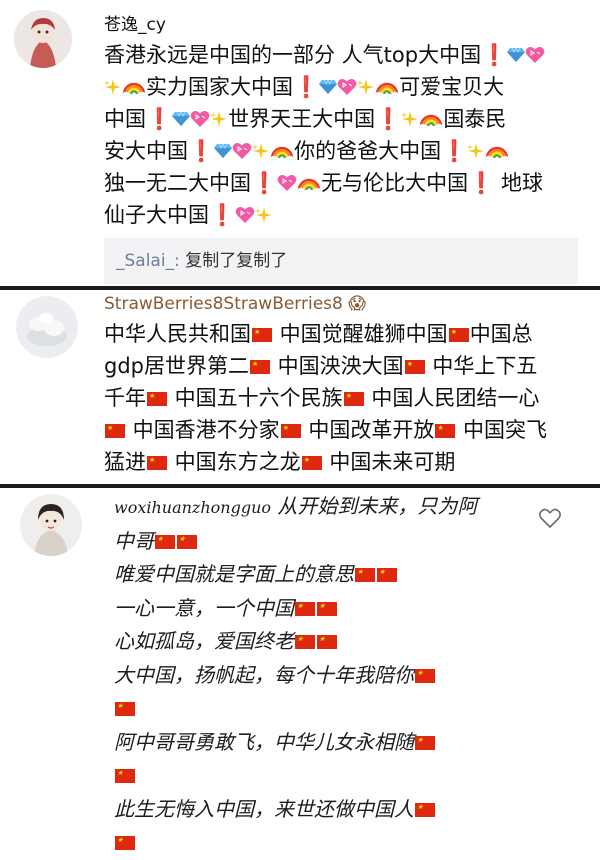 This screenshot has width=600, height=860. I want to click on reply-username: _Salai_:, so click(148, 261).